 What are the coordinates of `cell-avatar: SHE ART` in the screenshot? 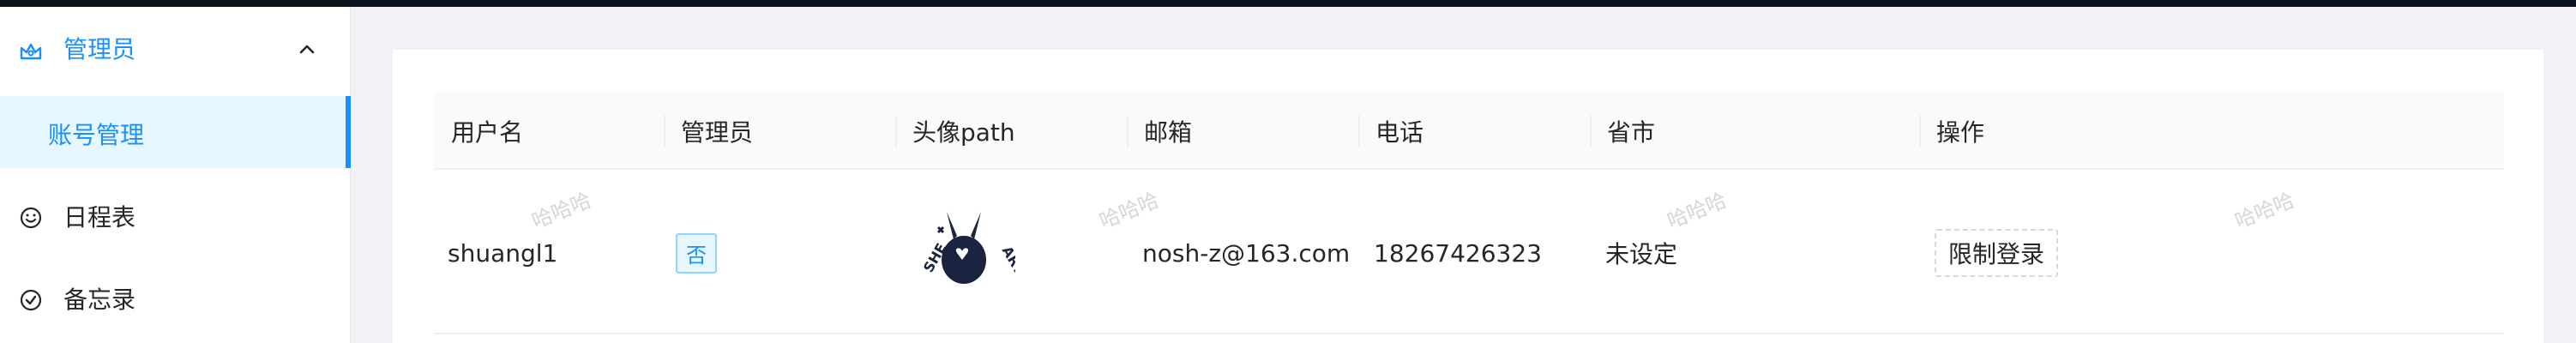 It's located at (963, 253).